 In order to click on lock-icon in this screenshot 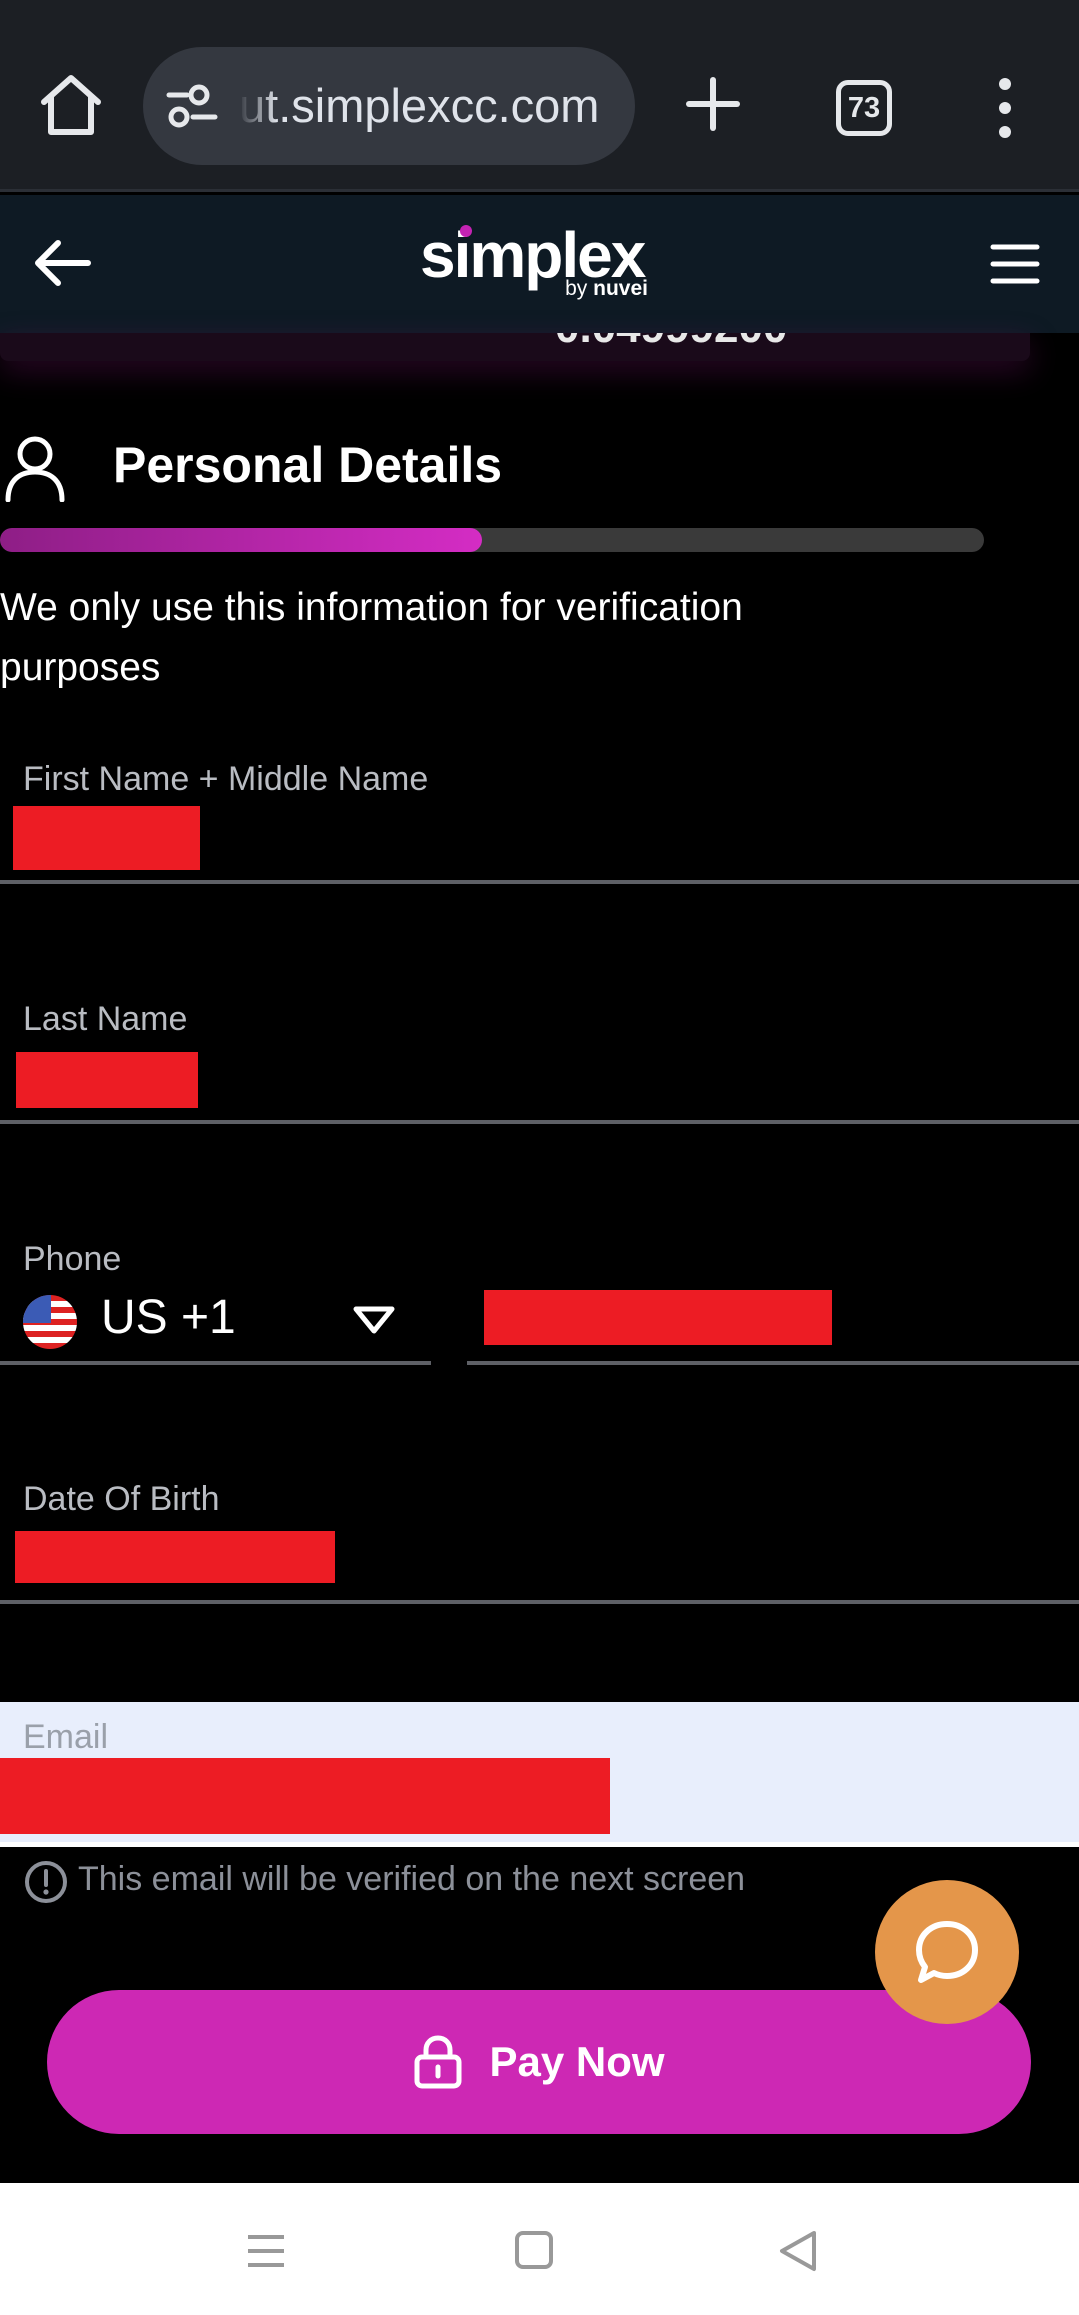, I will do `click(438, 2062)`.